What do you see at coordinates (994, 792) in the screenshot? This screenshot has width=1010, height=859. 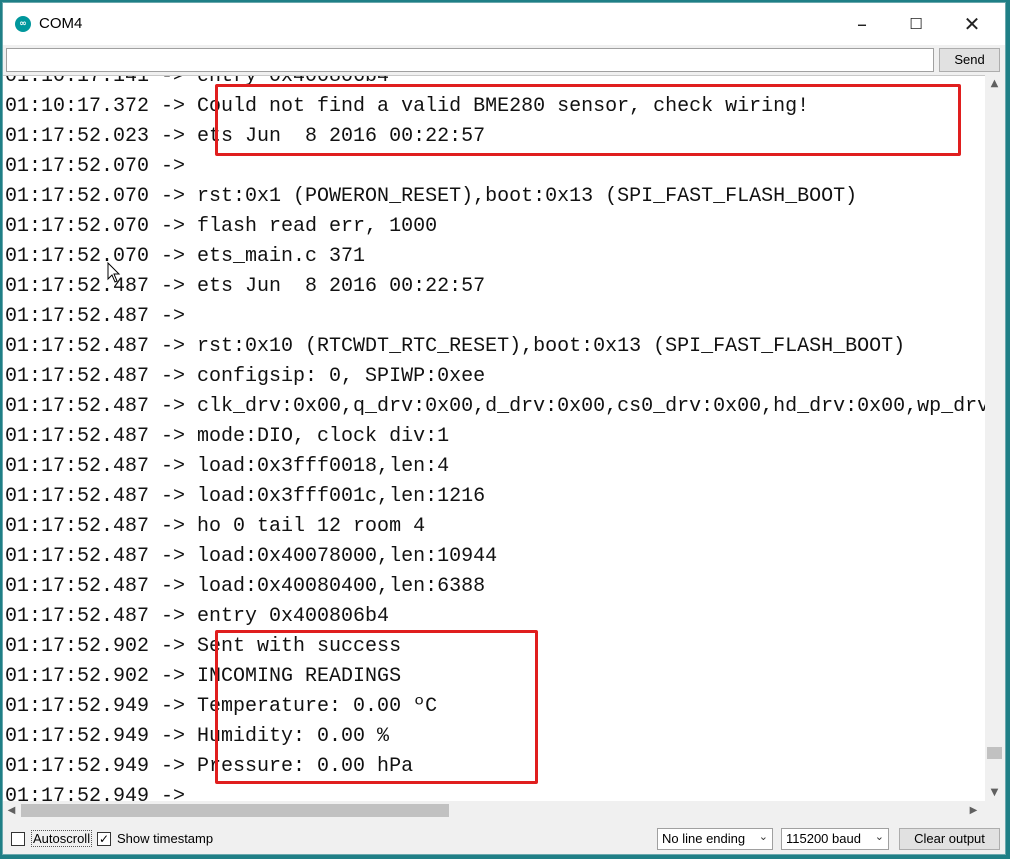 I see `scroll-down-icon: ▼` at bounding box center [994, 792].